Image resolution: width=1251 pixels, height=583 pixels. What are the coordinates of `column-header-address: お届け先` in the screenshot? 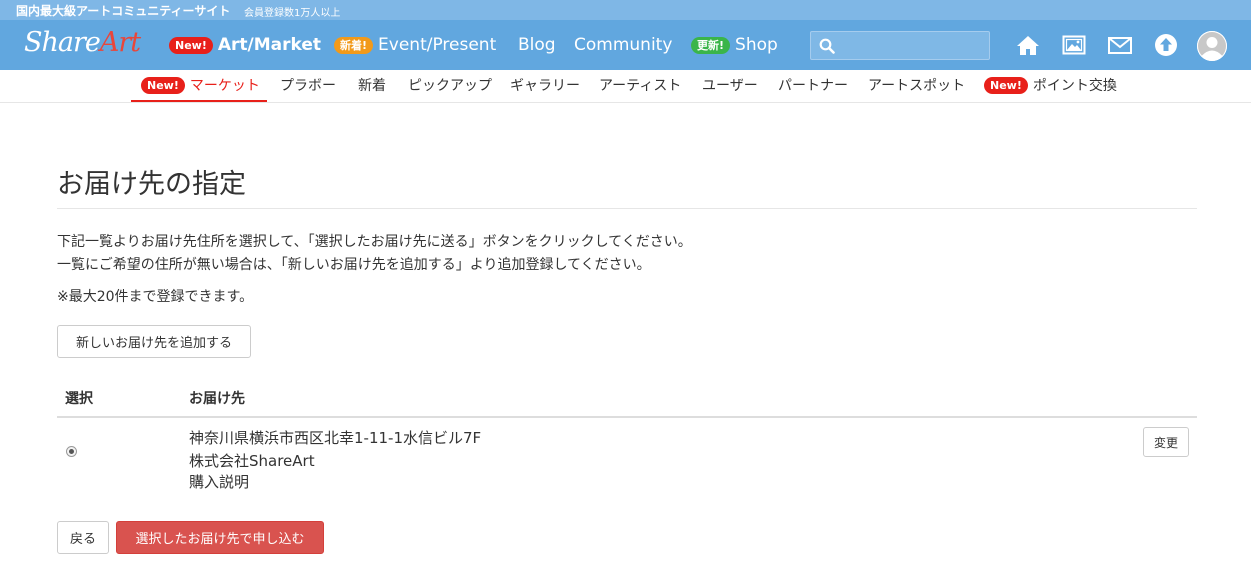 It's located at (217, 399).